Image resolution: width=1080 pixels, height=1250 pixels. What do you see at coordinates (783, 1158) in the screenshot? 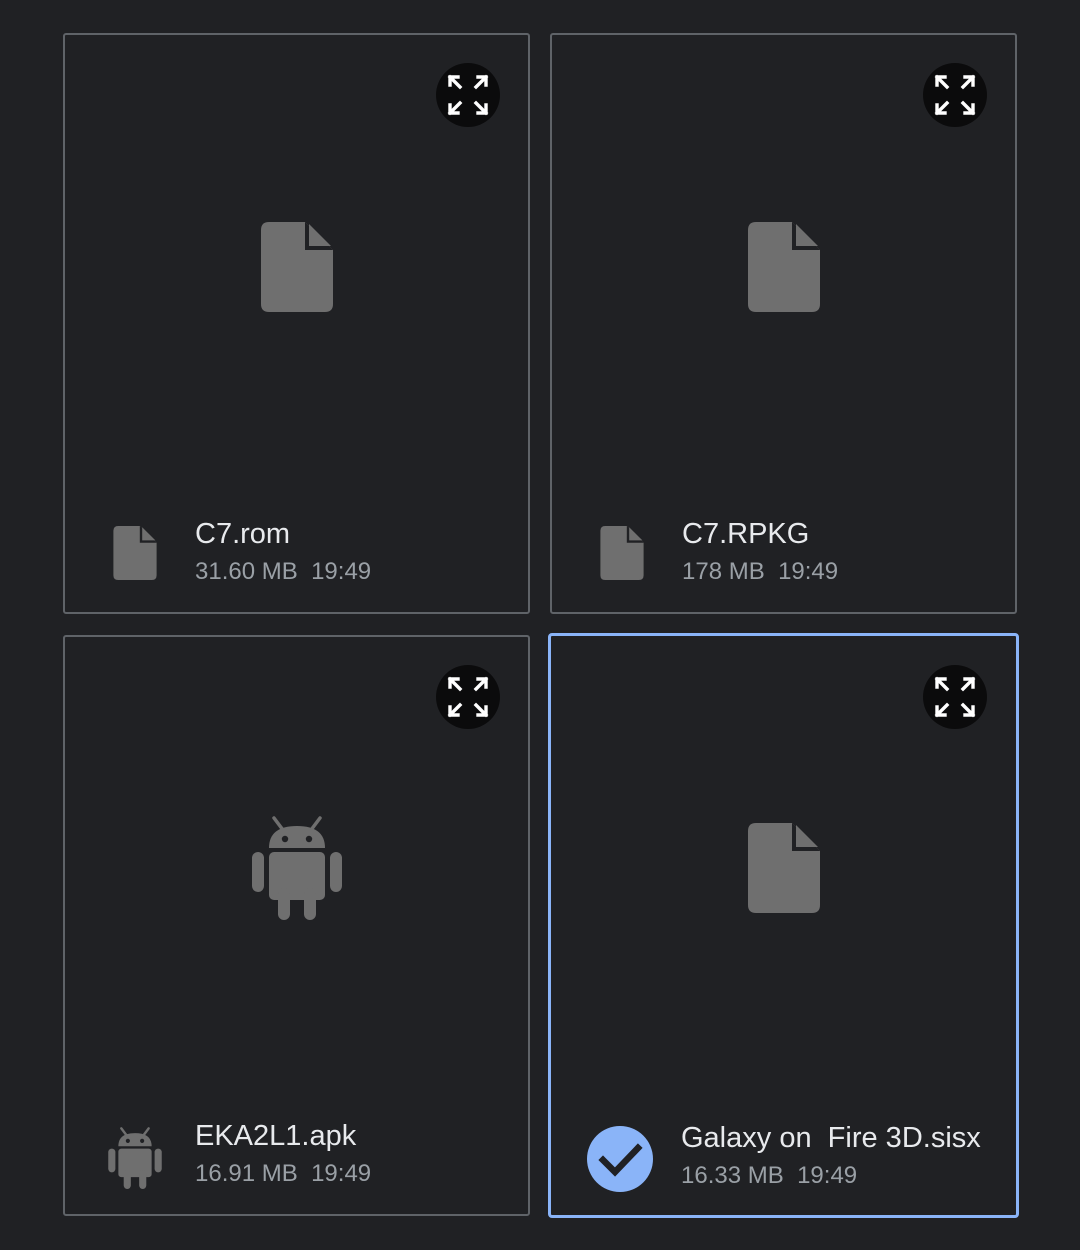
I see `file-info: Galaxy on Fire 3D.sisx 16.33 MB 19:49` at bounding box center [783, 1158].